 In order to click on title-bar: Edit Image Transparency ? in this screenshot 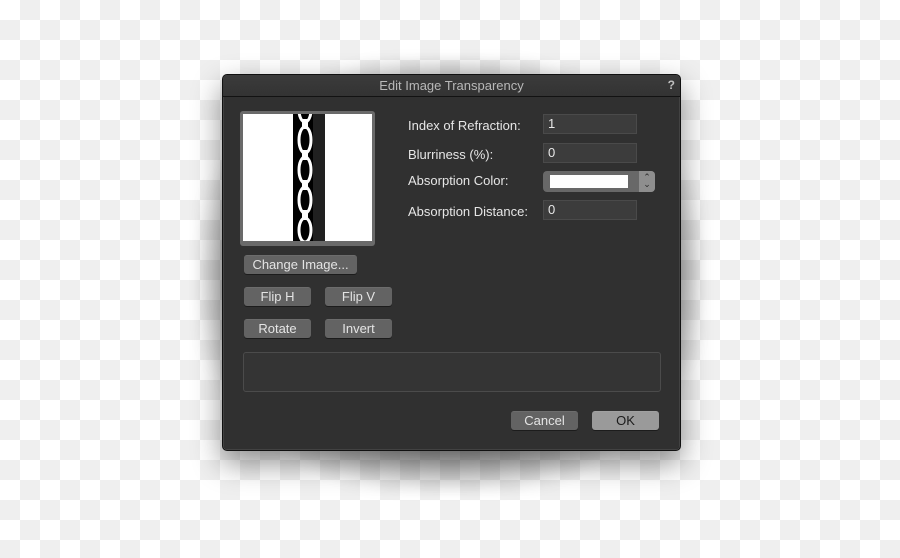, I will do `click(451, 86)`.